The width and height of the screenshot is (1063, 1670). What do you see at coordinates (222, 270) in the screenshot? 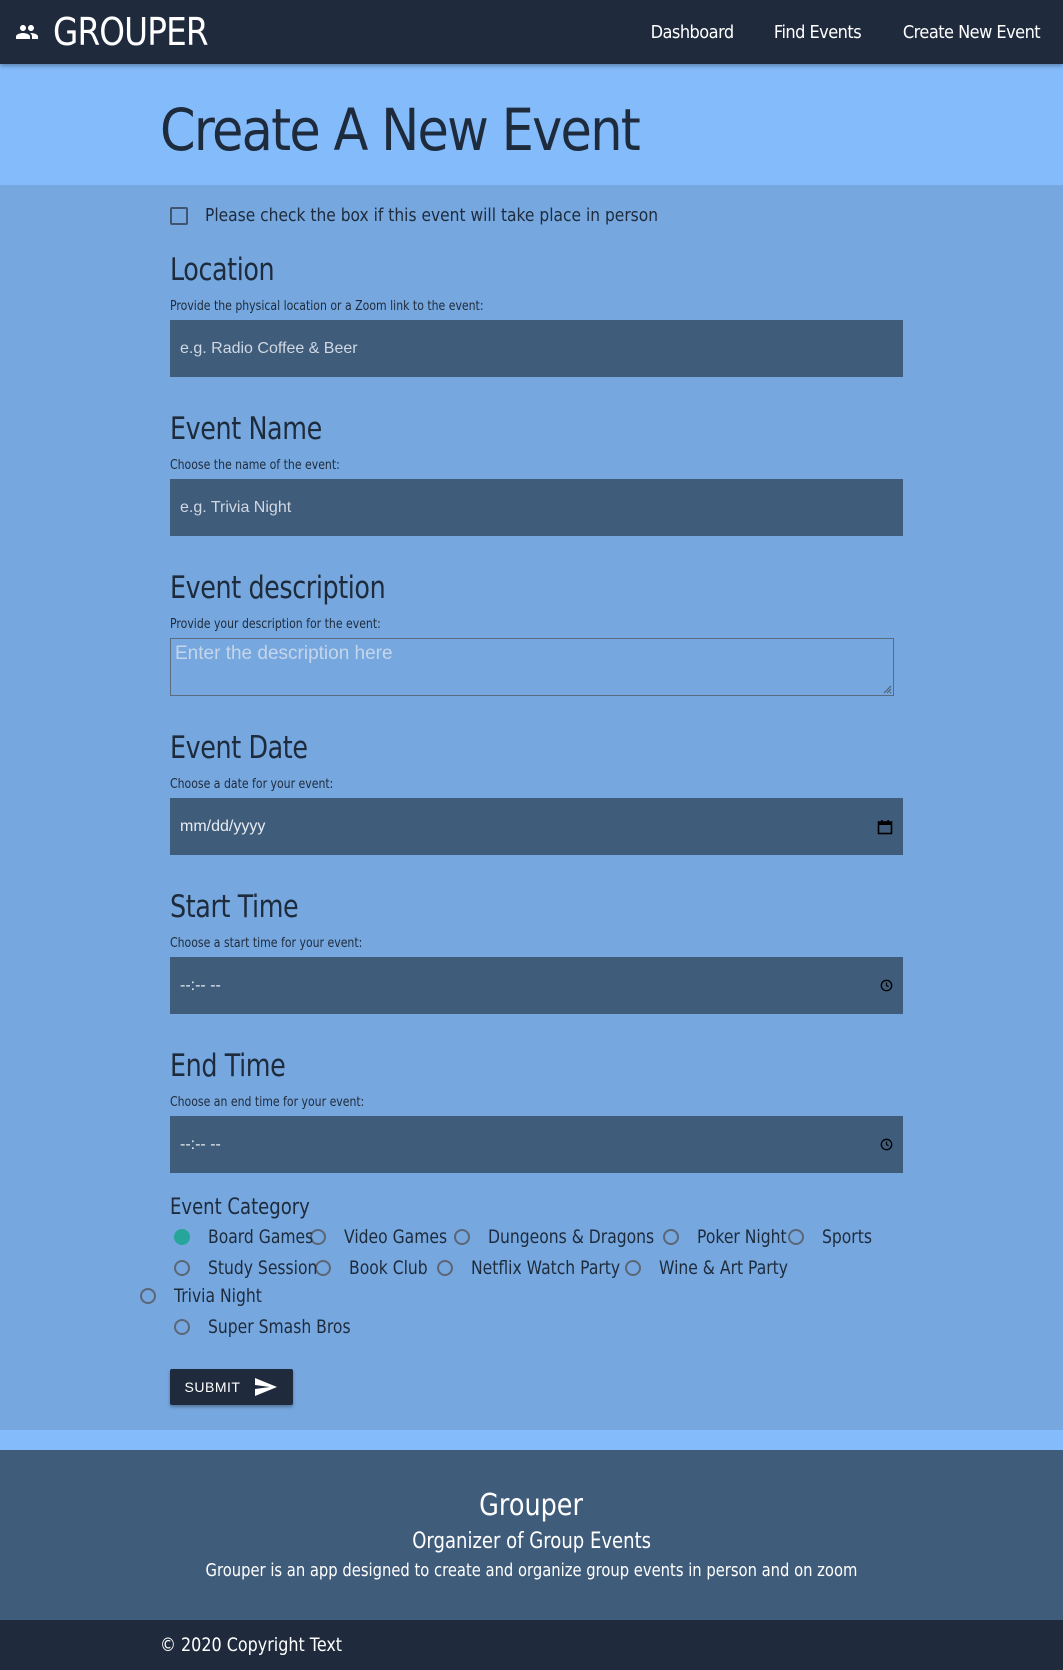
I see `location-title: Location` at bounding box center [222, 270].